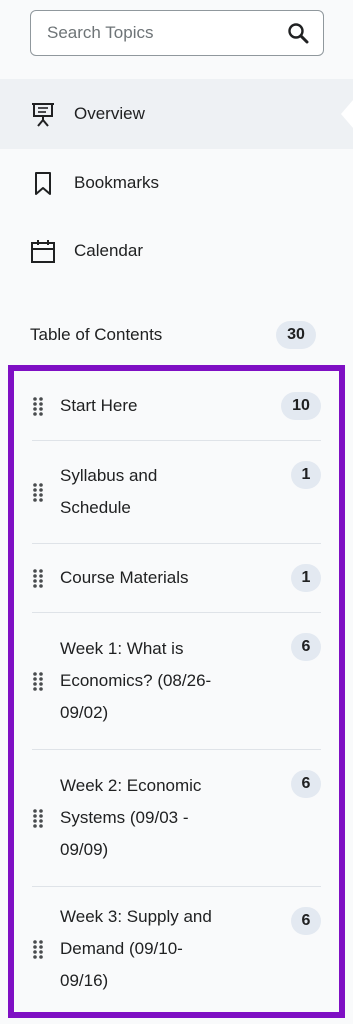 This screenshot has width=353, height=1024. Describe the element at coordinates (157, 33) in the screenshot. I see `search-input` at that location.